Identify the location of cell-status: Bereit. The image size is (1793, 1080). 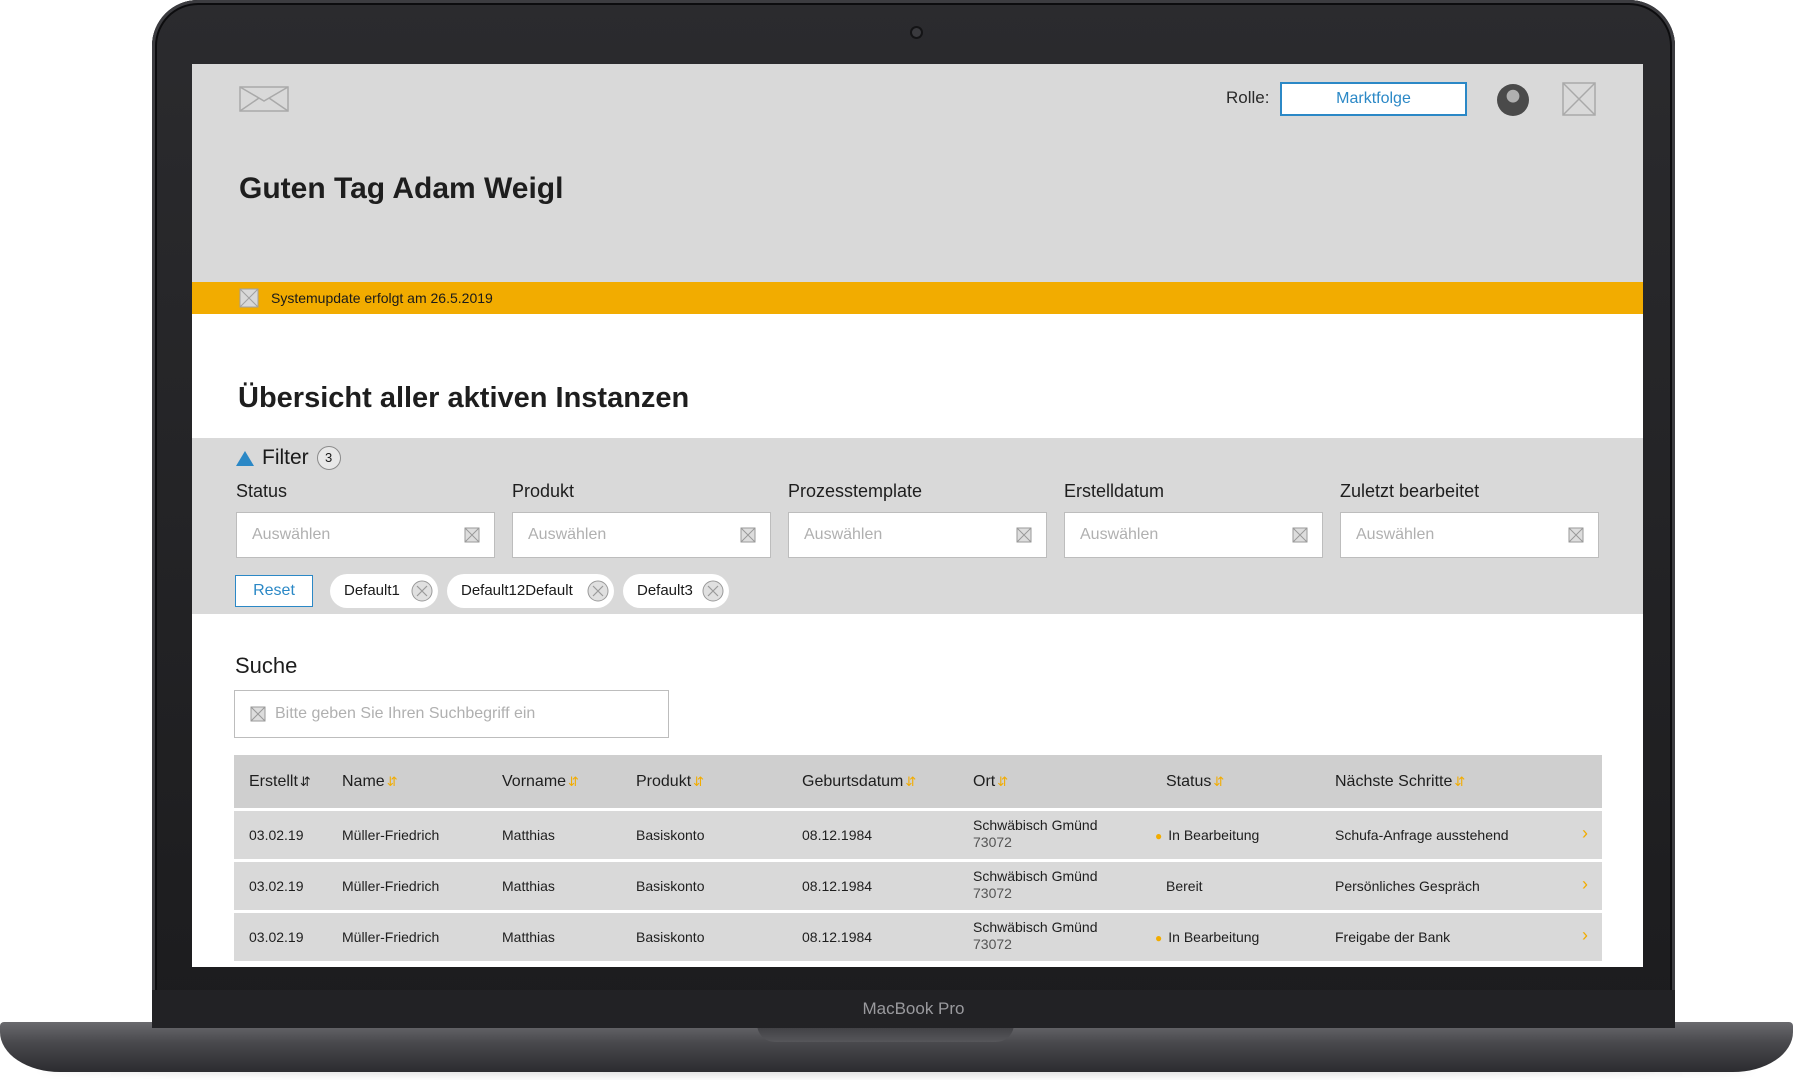
(1184, 886).